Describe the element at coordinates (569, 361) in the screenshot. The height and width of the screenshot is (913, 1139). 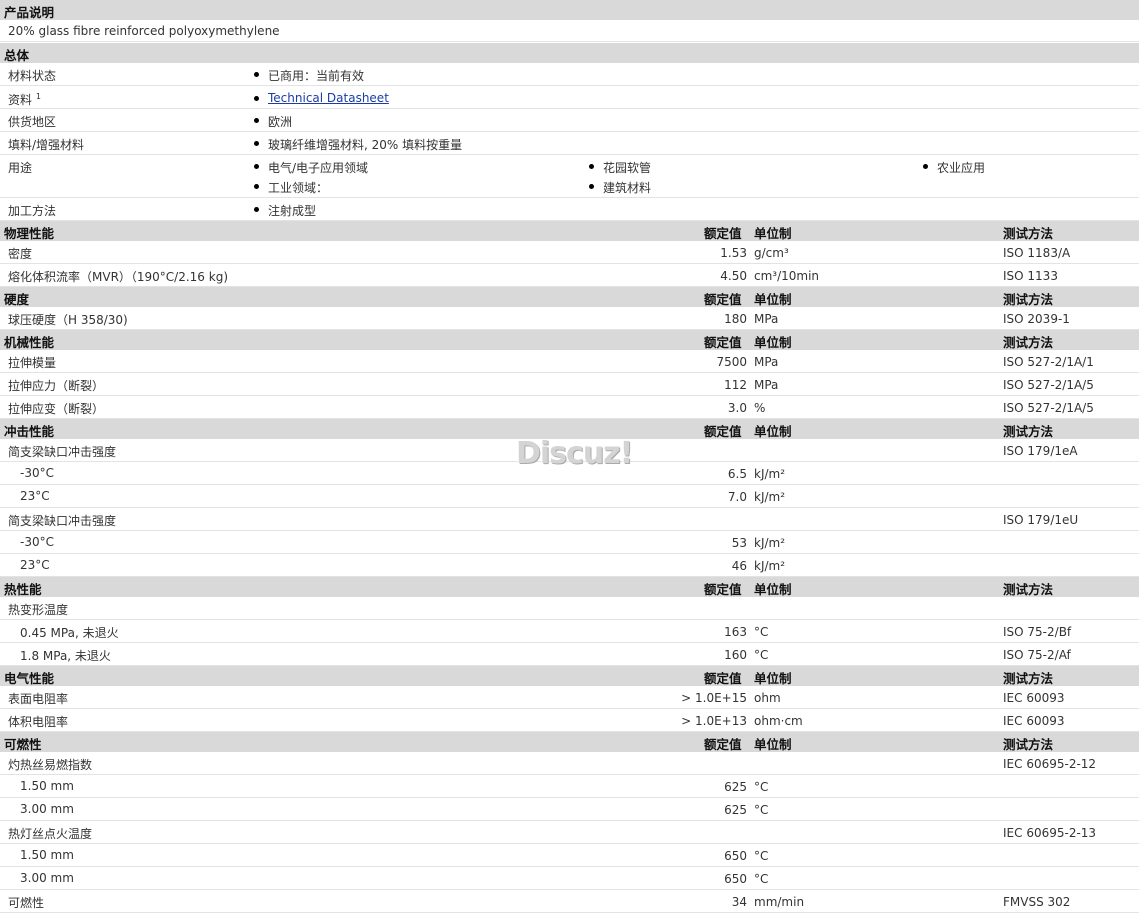
I see `table-row: 拉伸模量 7500 MPa ISO 527-2/1A/1` at that location.